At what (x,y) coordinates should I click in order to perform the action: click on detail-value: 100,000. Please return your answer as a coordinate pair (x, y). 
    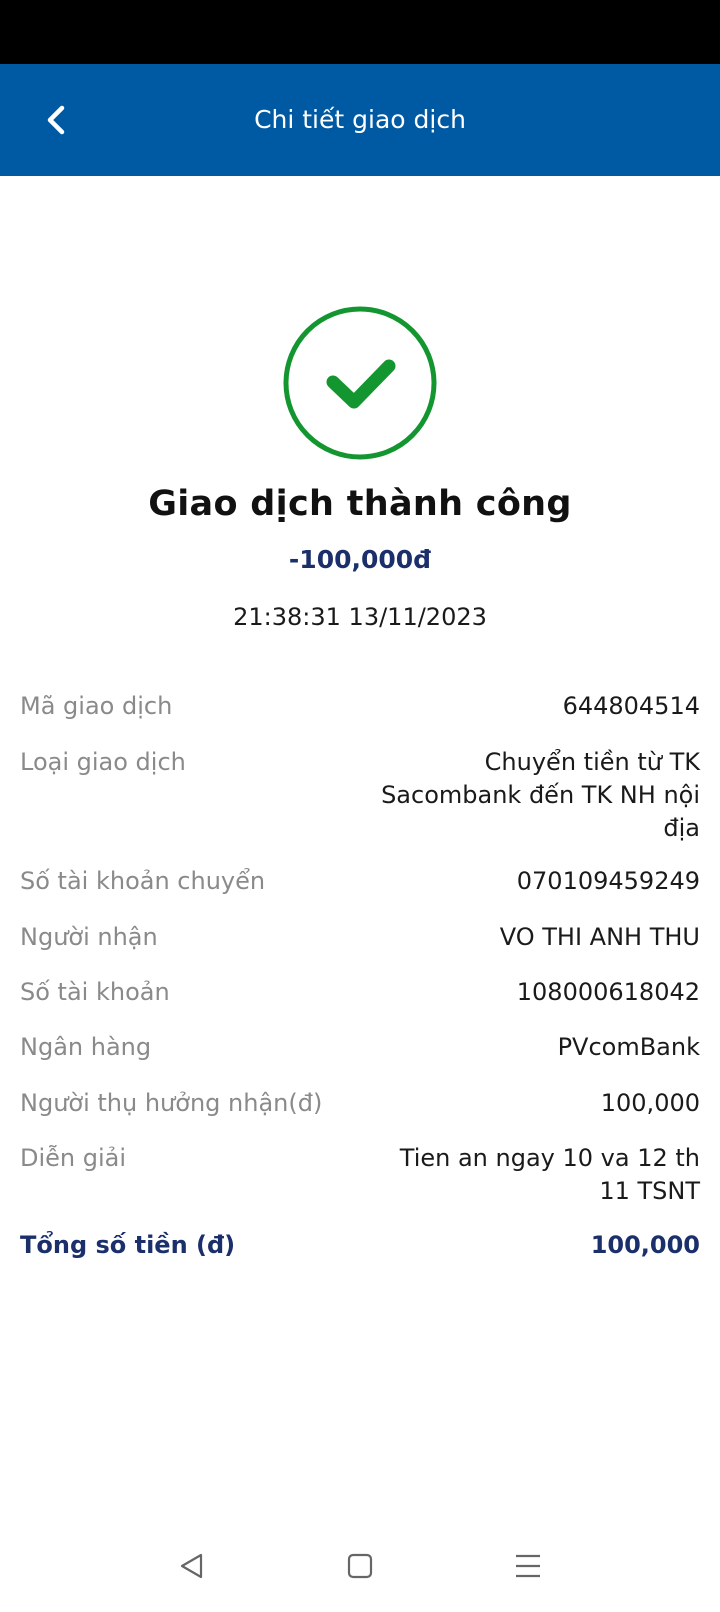
    Looking at the image, I should click on (650, 1103).